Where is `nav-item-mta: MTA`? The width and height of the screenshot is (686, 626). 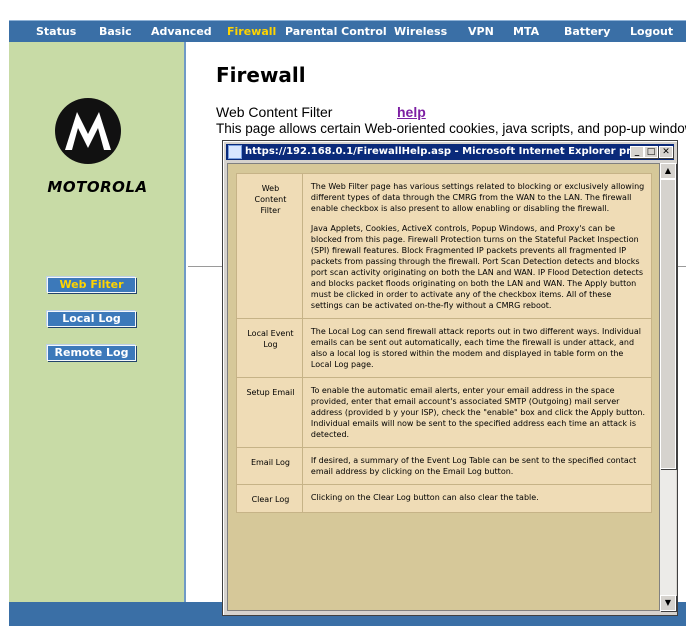
nav-item-mta: MTA is located at coordinates (526, 32).